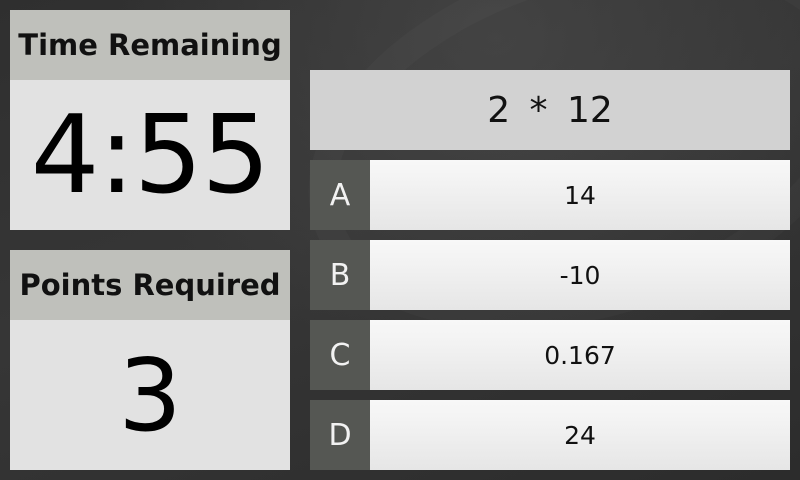 Image resolution: width=800 pixels, height=480 pixels. I want to click on points-value: 3, so click(150, 395).